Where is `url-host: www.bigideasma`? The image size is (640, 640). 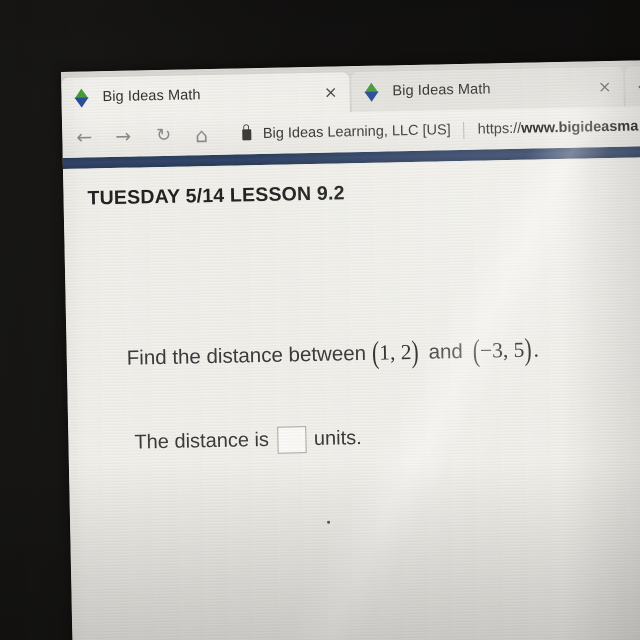 url-host: www.bigideasma is located at coordinates (580, 127).